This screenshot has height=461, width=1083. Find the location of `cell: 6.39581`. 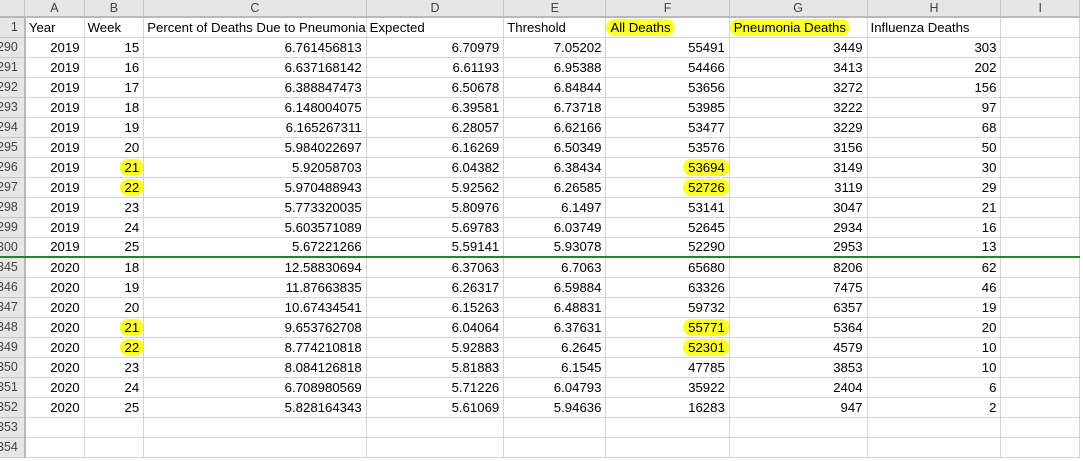

cell: 6.39581 is located at coordinates (435, 107).